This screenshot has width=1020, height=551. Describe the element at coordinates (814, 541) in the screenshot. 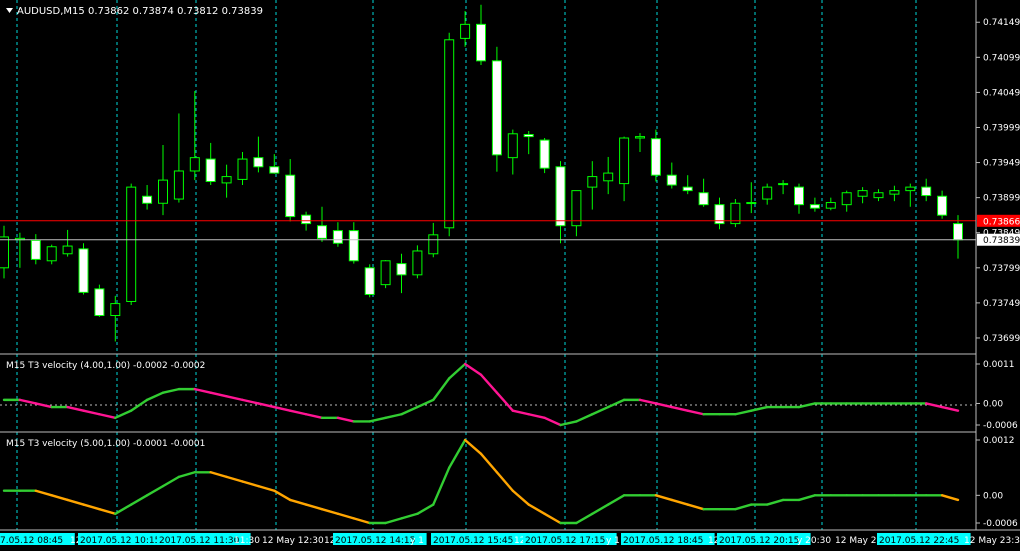

I see `time-tick-label: y 20:30` at that location.